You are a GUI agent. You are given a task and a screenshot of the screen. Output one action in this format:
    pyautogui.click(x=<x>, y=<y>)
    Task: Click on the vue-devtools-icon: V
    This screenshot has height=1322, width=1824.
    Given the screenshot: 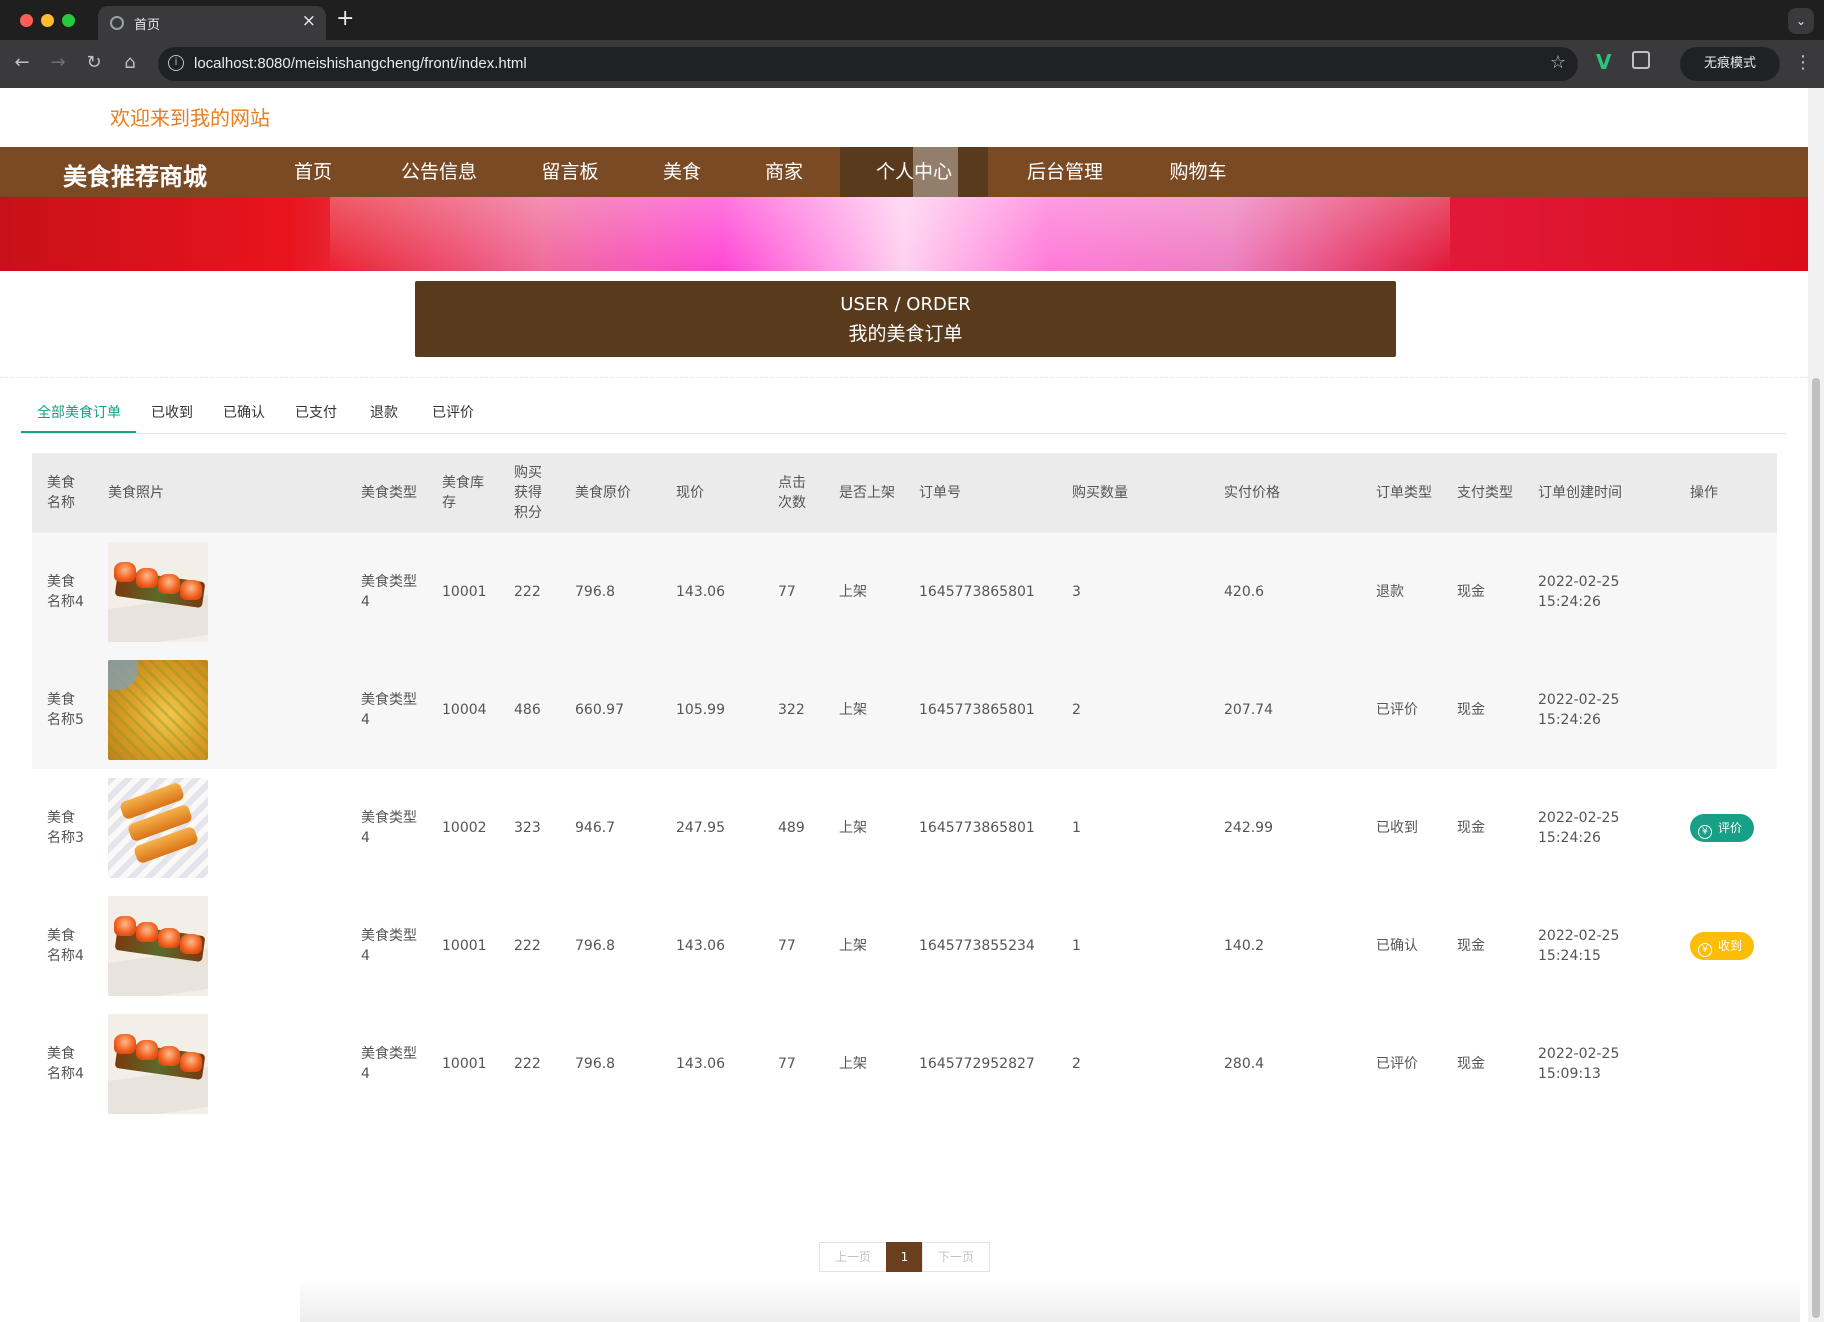 What is the action you would take?
    pyautogui.click(x=1603, y=62)
    